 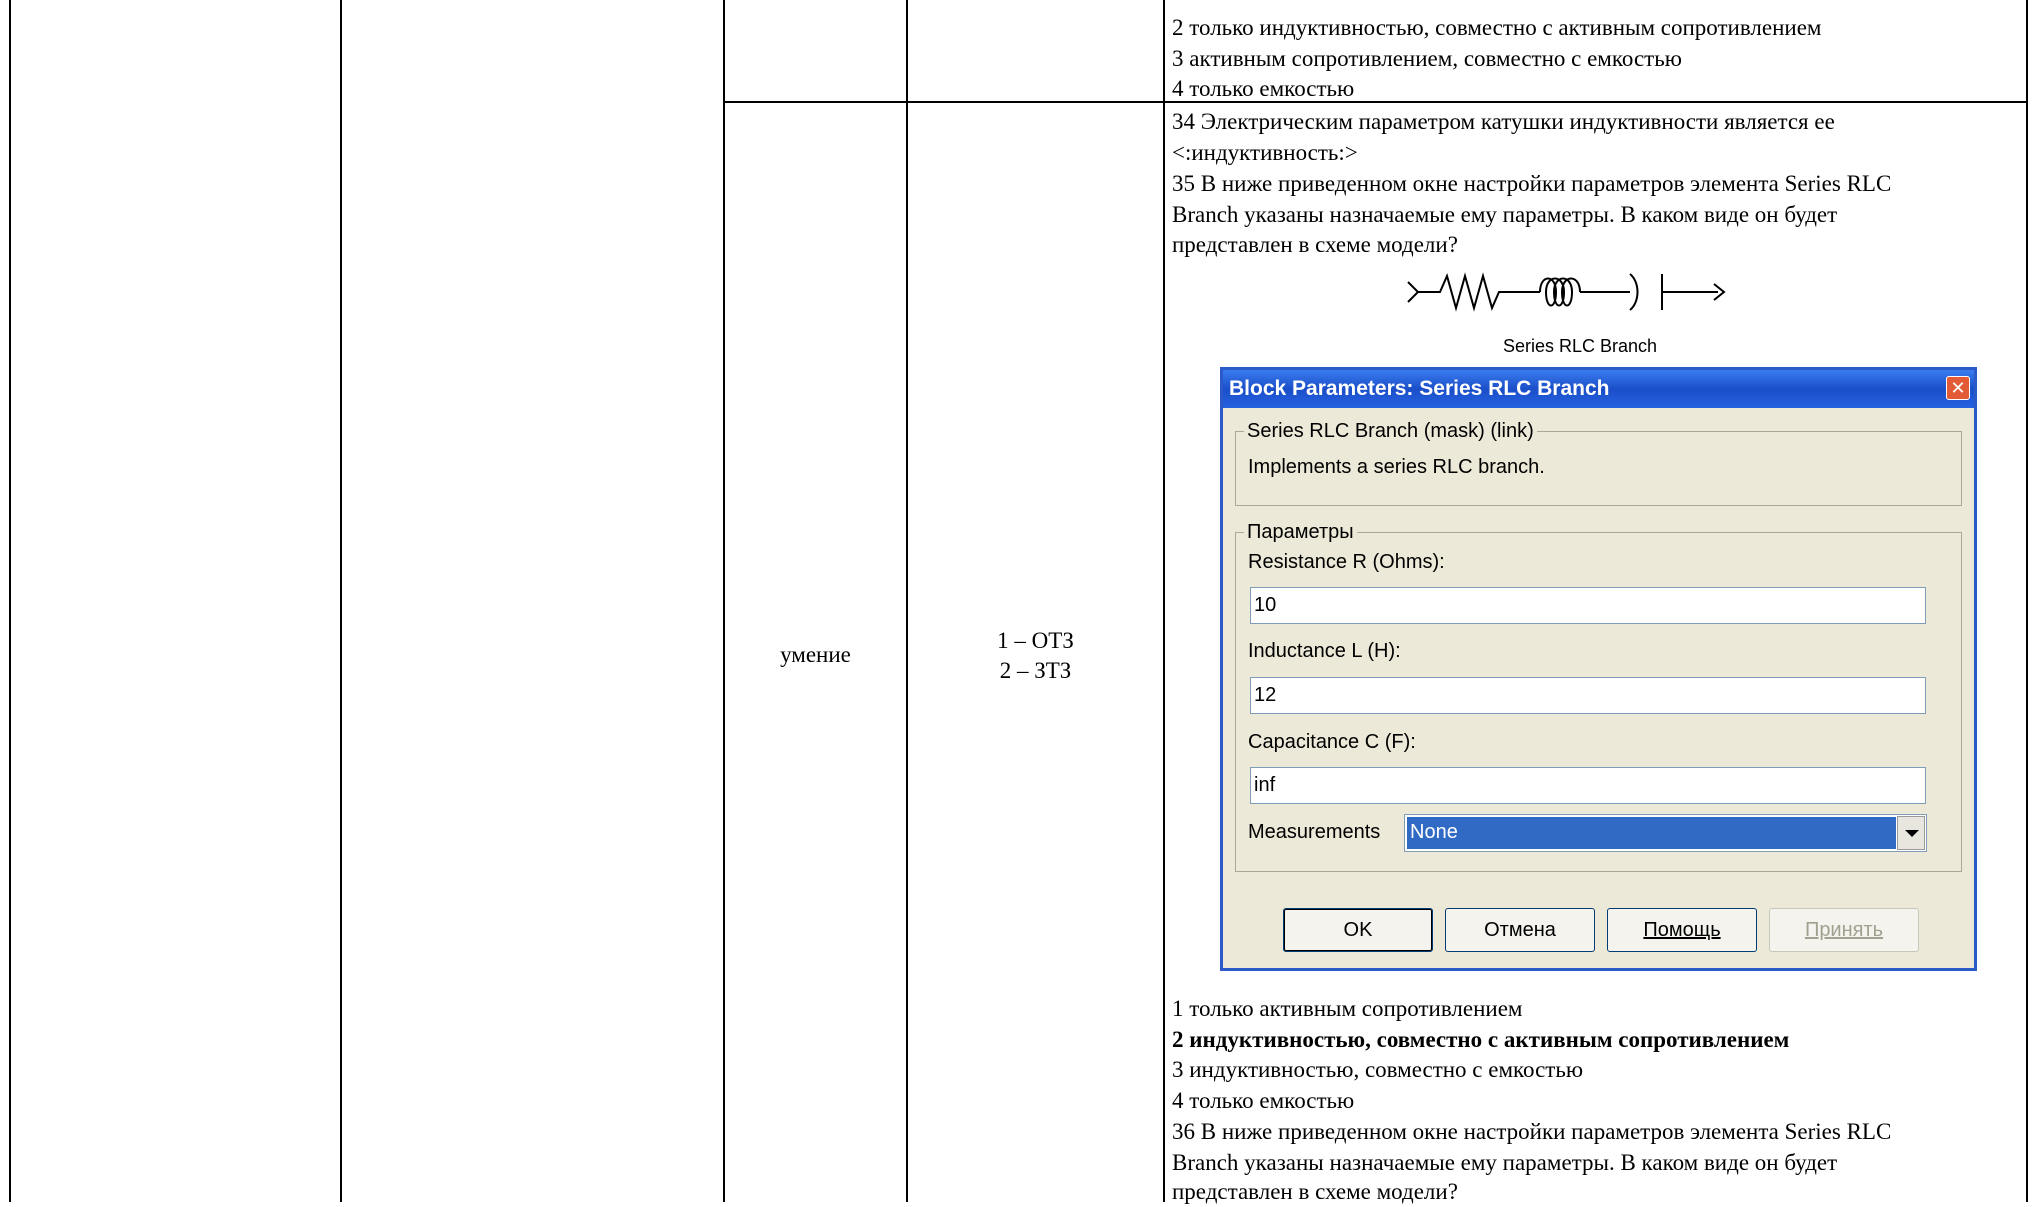 I want to click on table-border-col1, so click(x=341, y=601).